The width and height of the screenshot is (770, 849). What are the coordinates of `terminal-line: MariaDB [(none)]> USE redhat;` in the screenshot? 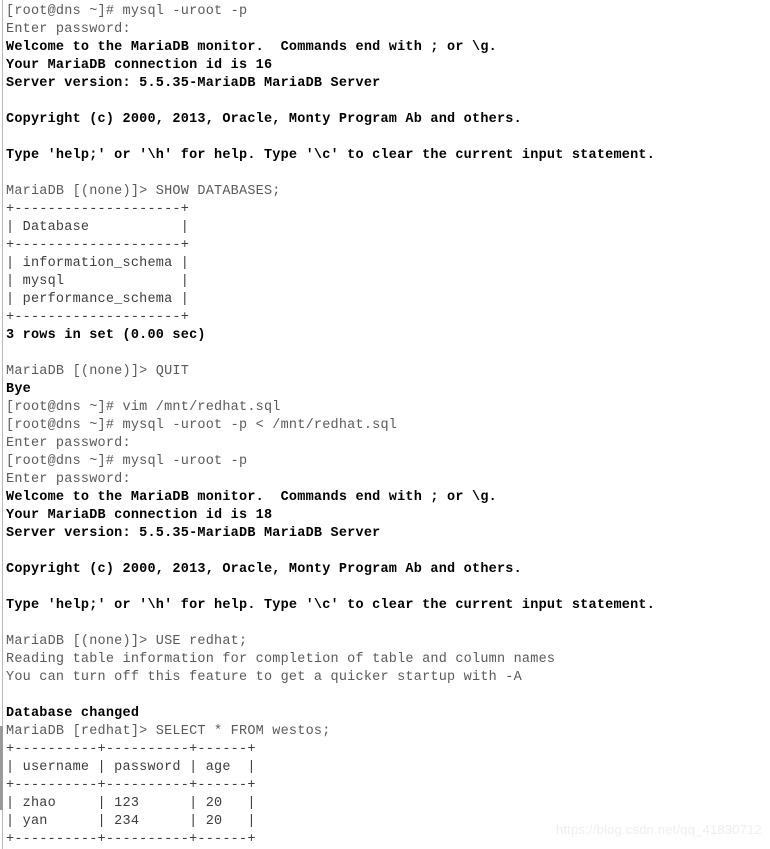 It's located at (127, 641).